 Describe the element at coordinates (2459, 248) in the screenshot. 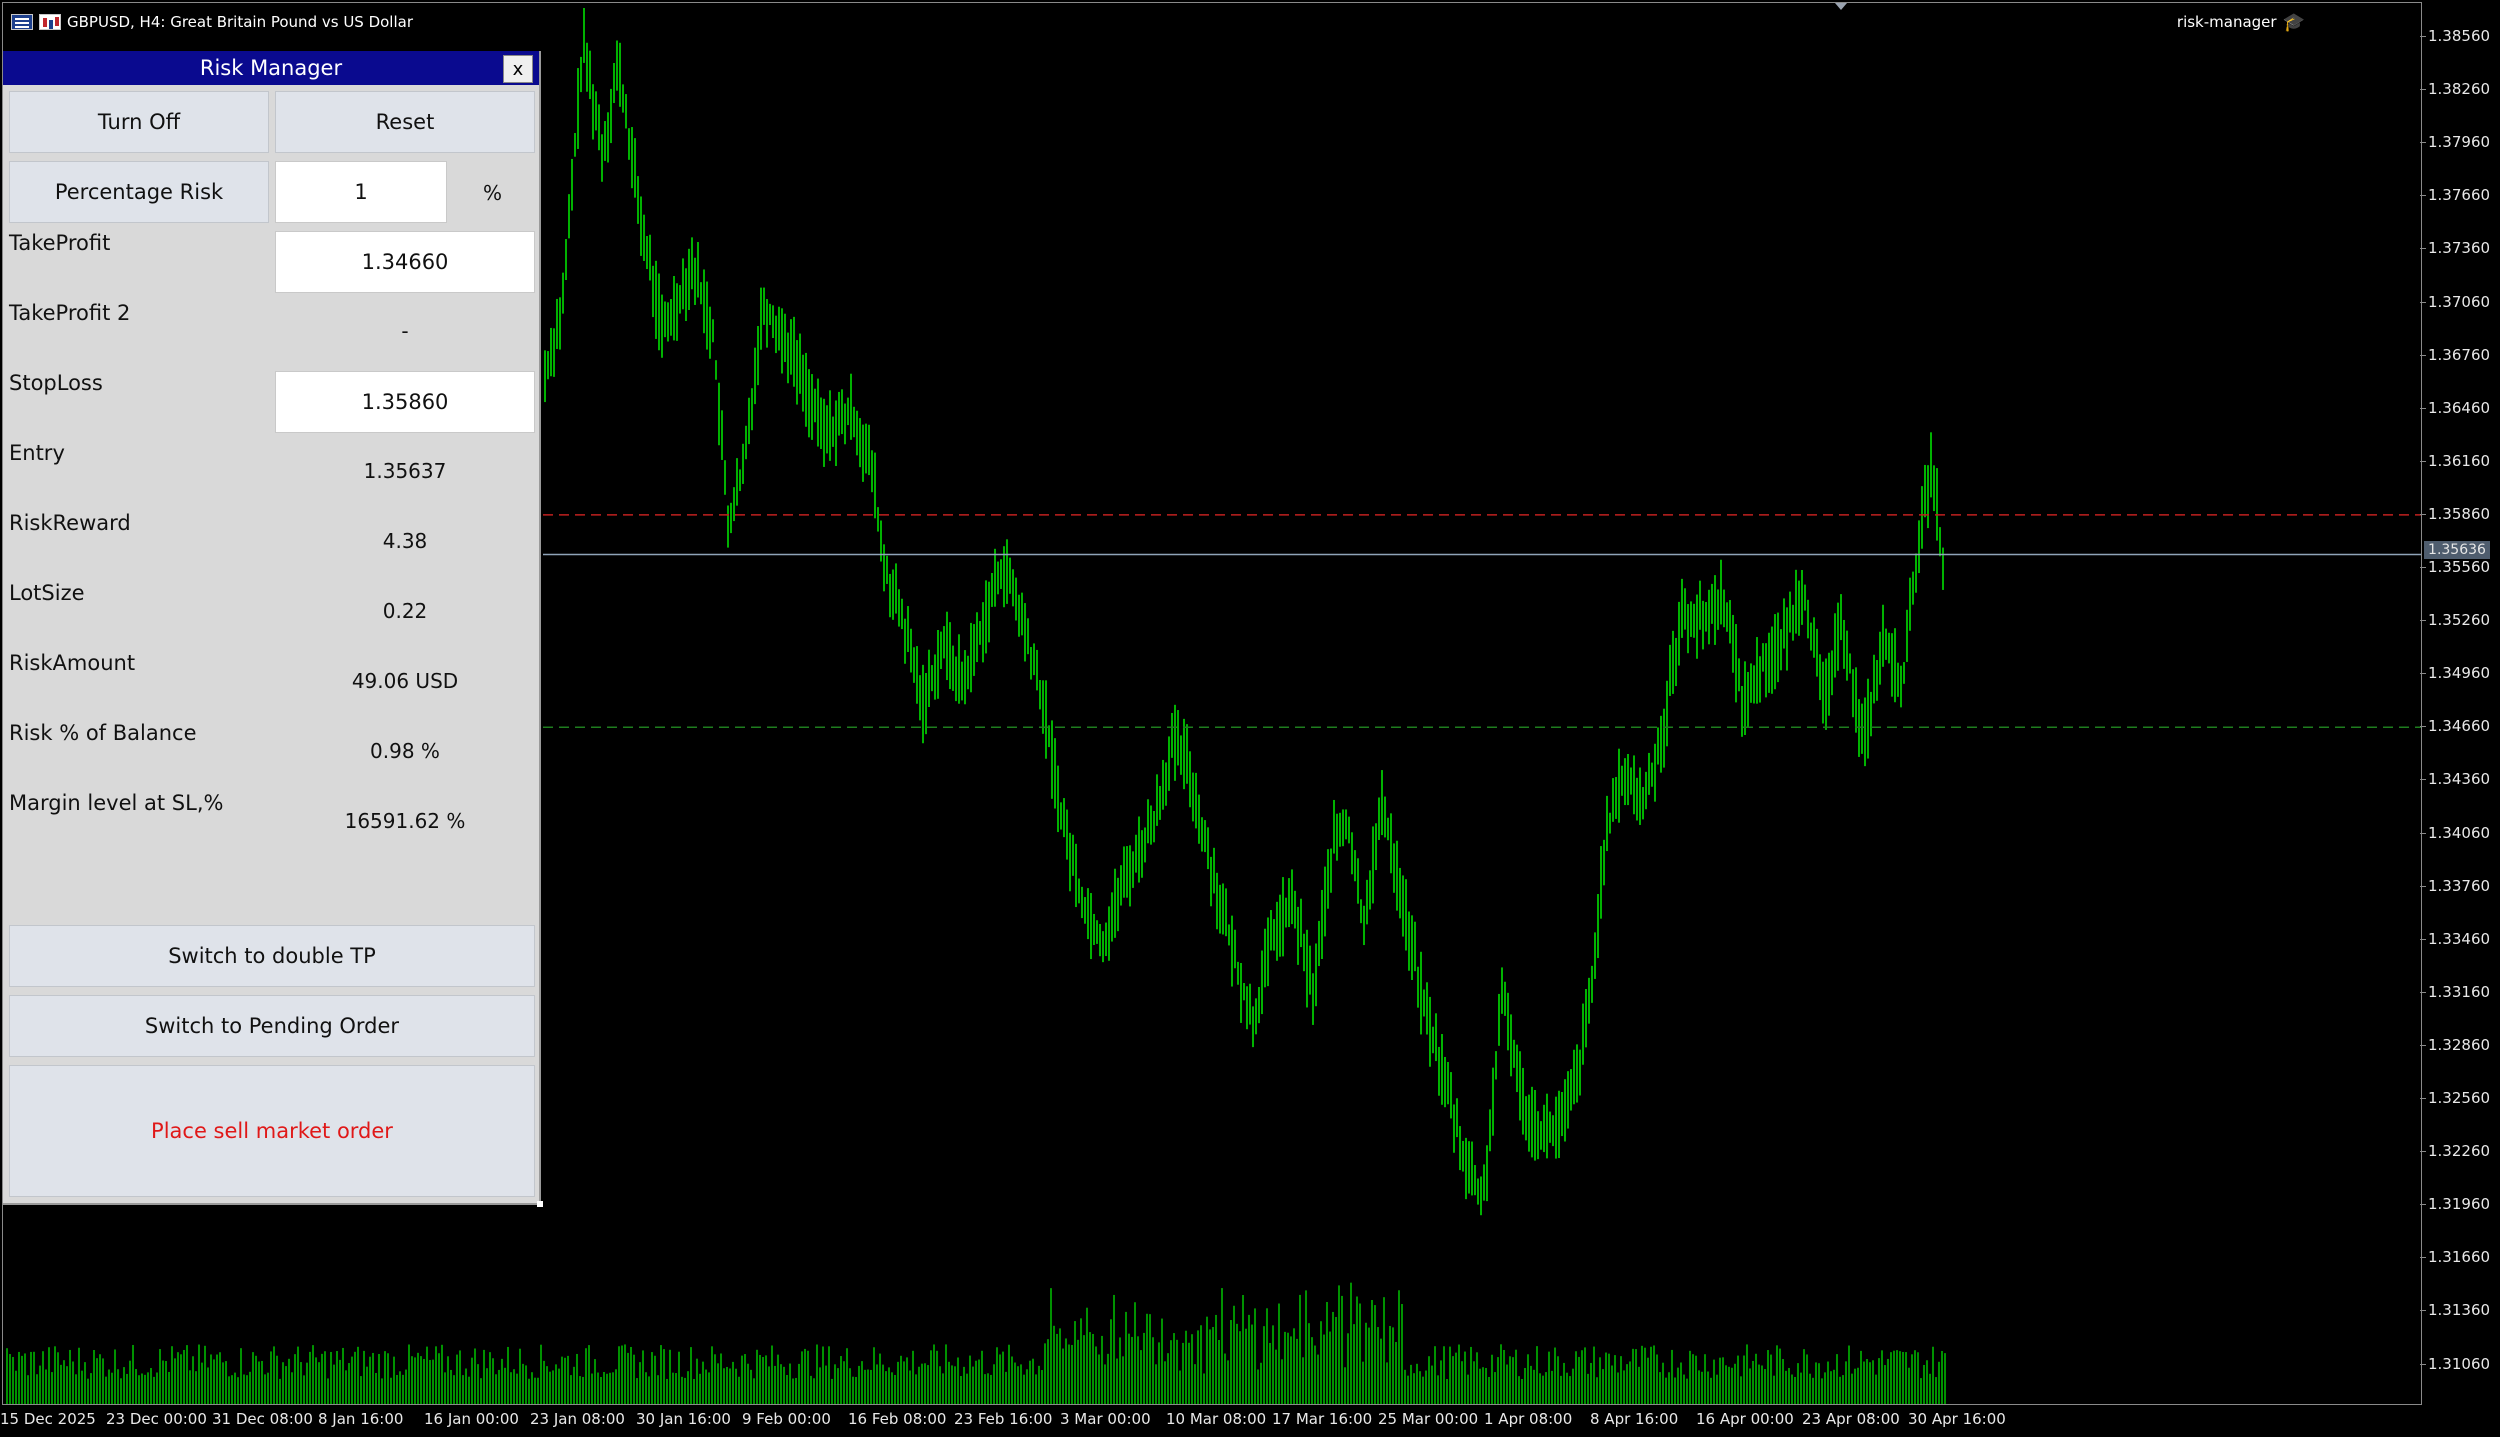

I see `price-axis-label: 1.37360` at that location.